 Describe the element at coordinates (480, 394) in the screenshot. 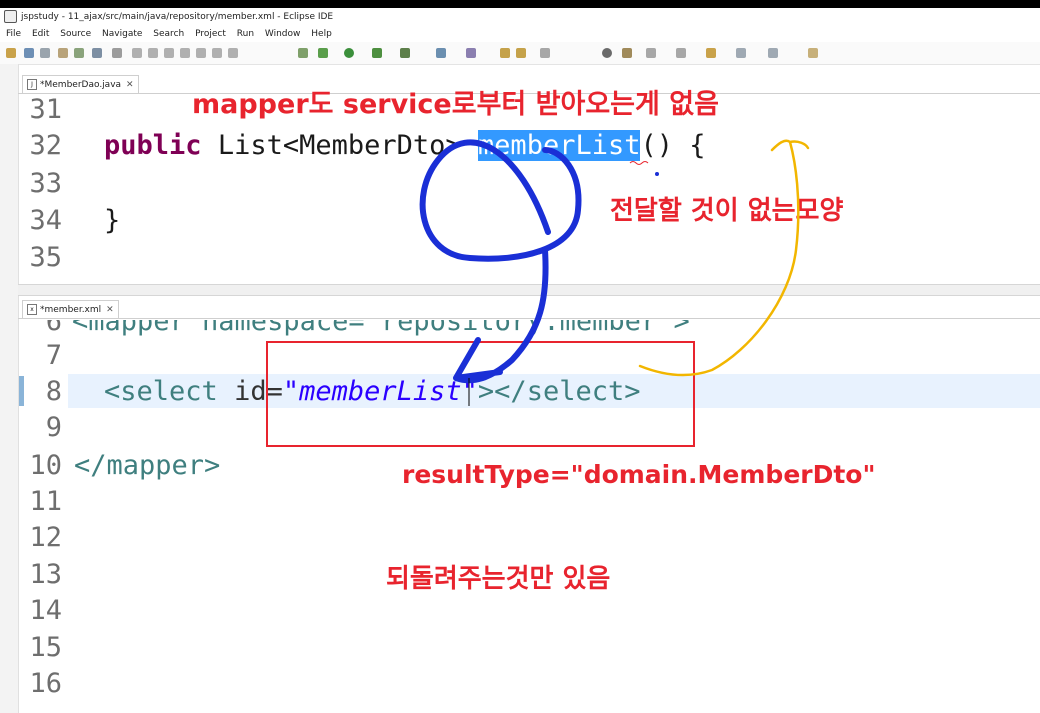

I see `red-highlight-box` at that location.